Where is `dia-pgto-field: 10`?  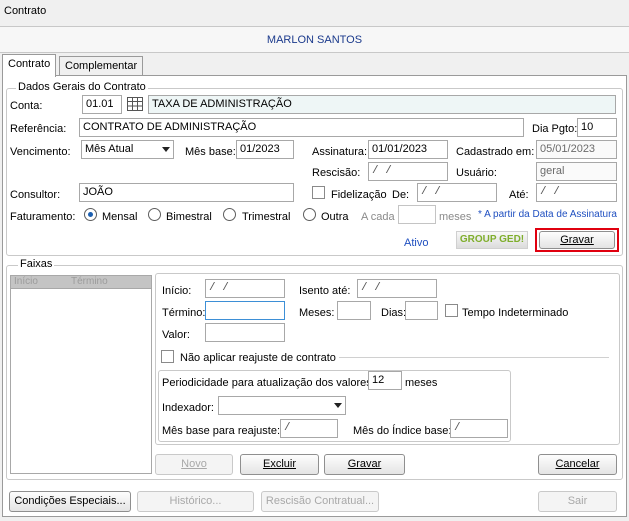 dia-pgto-field: 10 is located at coordinates (597, 127).